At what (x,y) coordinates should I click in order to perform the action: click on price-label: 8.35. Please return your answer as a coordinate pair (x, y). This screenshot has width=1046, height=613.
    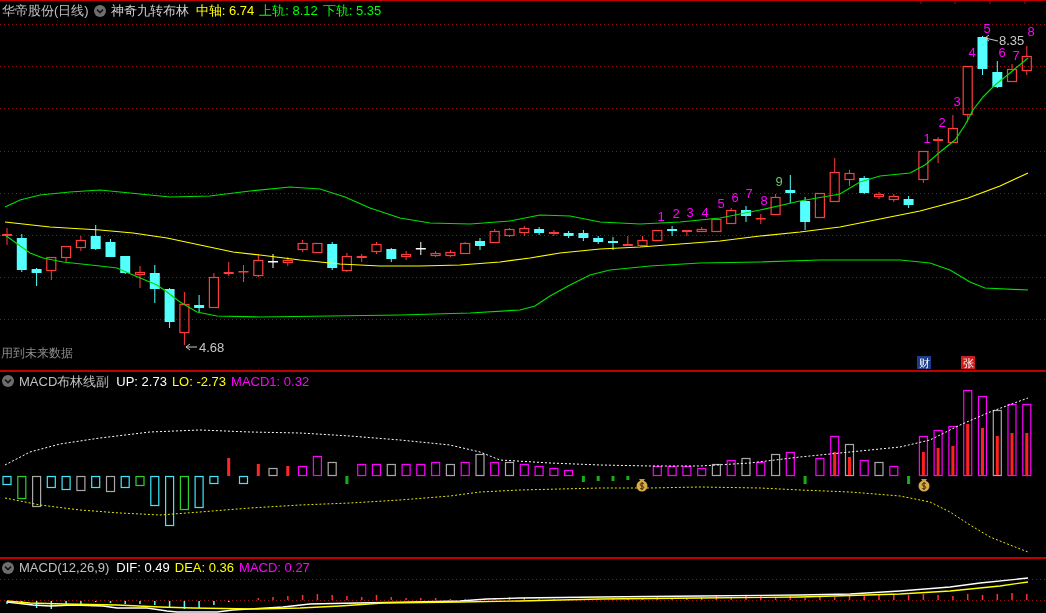
    Looking at the image, I should click on (1012, 40).